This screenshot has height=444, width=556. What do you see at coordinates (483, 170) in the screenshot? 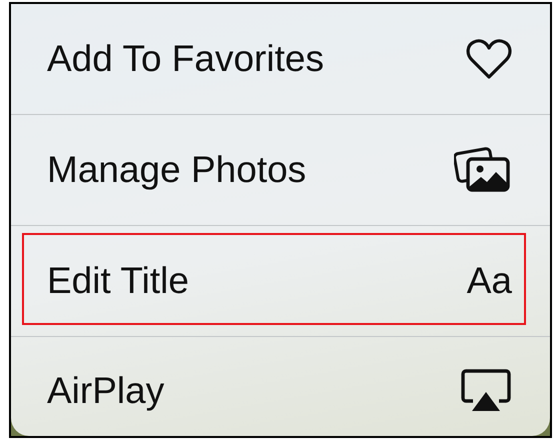
I see `photos-icon` at bounding box center [483, 170].